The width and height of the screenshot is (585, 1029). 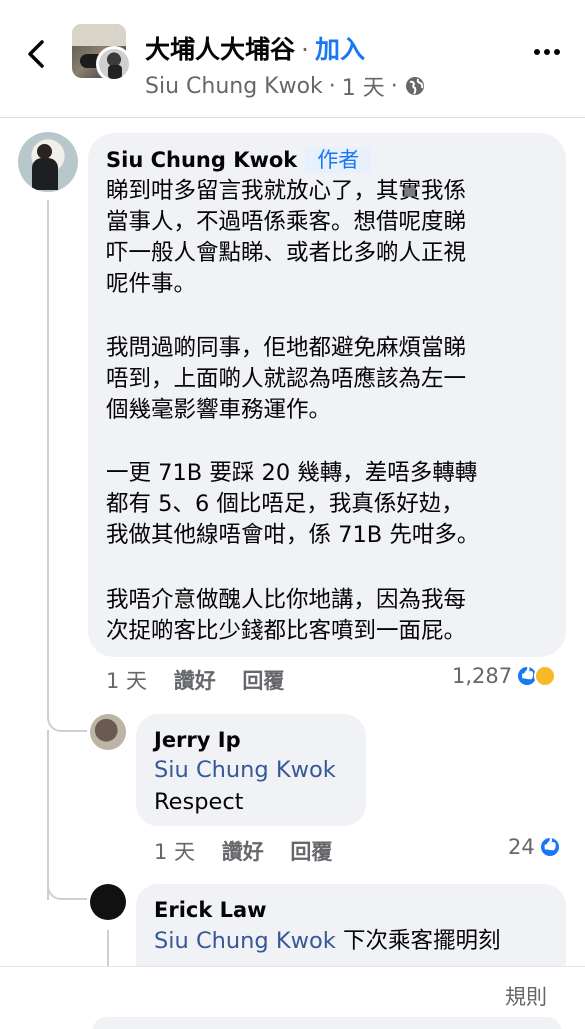 I want to click on comment-paragraph: 我唔介意做醜人比你地講，因為我每 次捉啲客比少錢都比客噴到一面屁。, so click(x=286, y=615).